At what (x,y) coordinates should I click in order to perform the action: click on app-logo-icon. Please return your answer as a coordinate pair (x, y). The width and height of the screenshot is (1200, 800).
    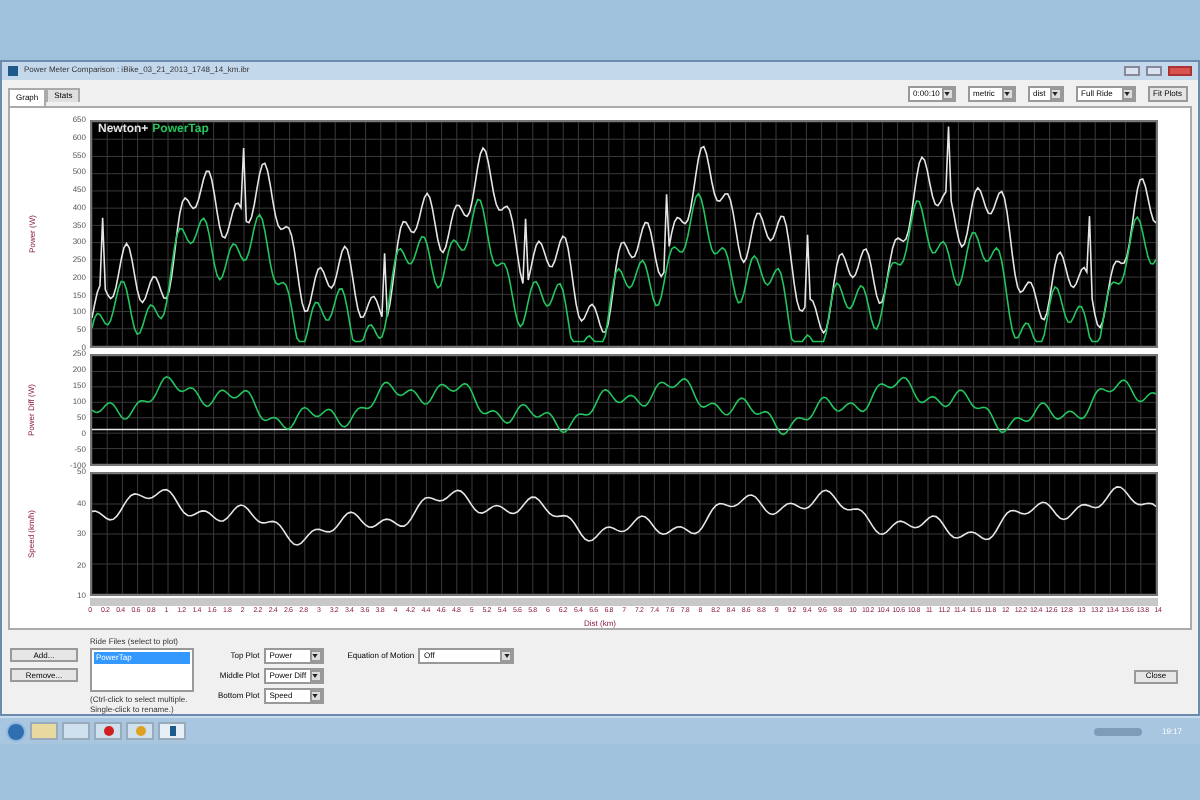
    Looking at the image, I should click on (13, 70).